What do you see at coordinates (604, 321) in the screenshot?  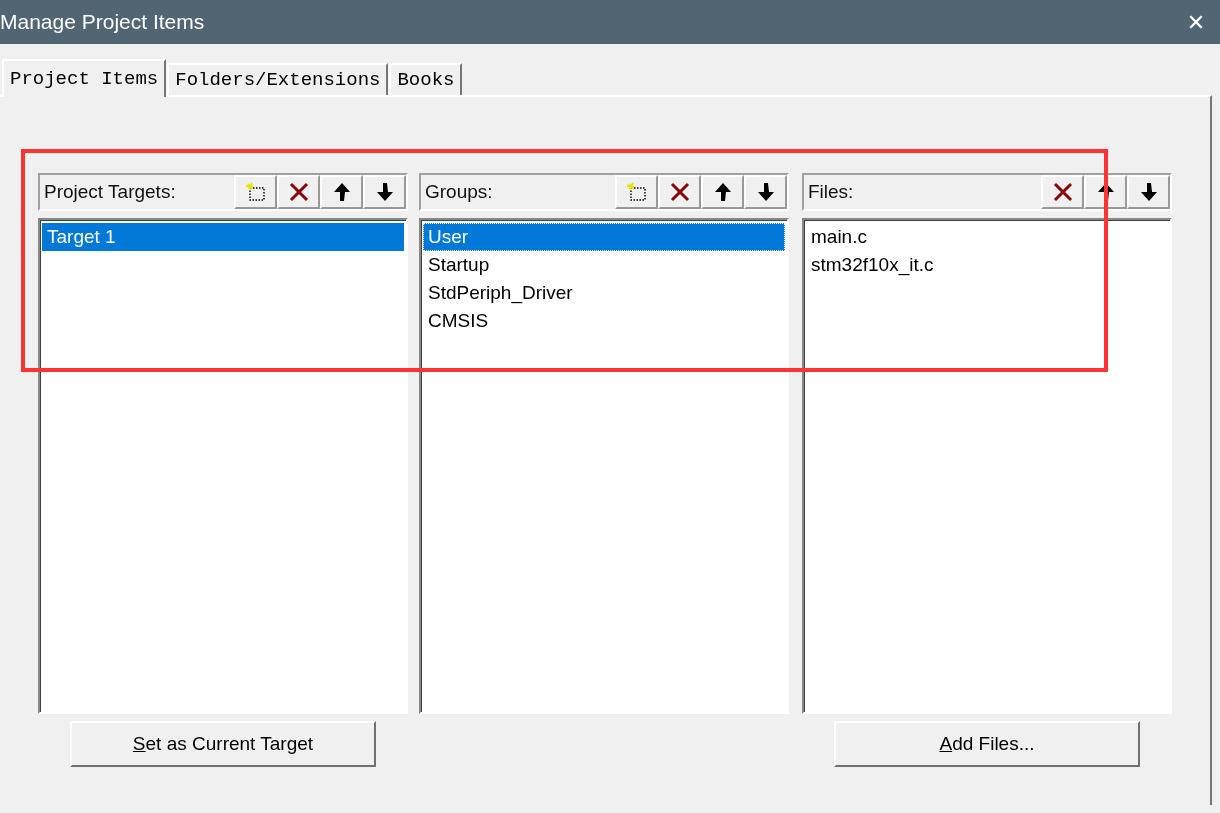 I see `list-item: CMSIS` at bounding box center [604, 321].